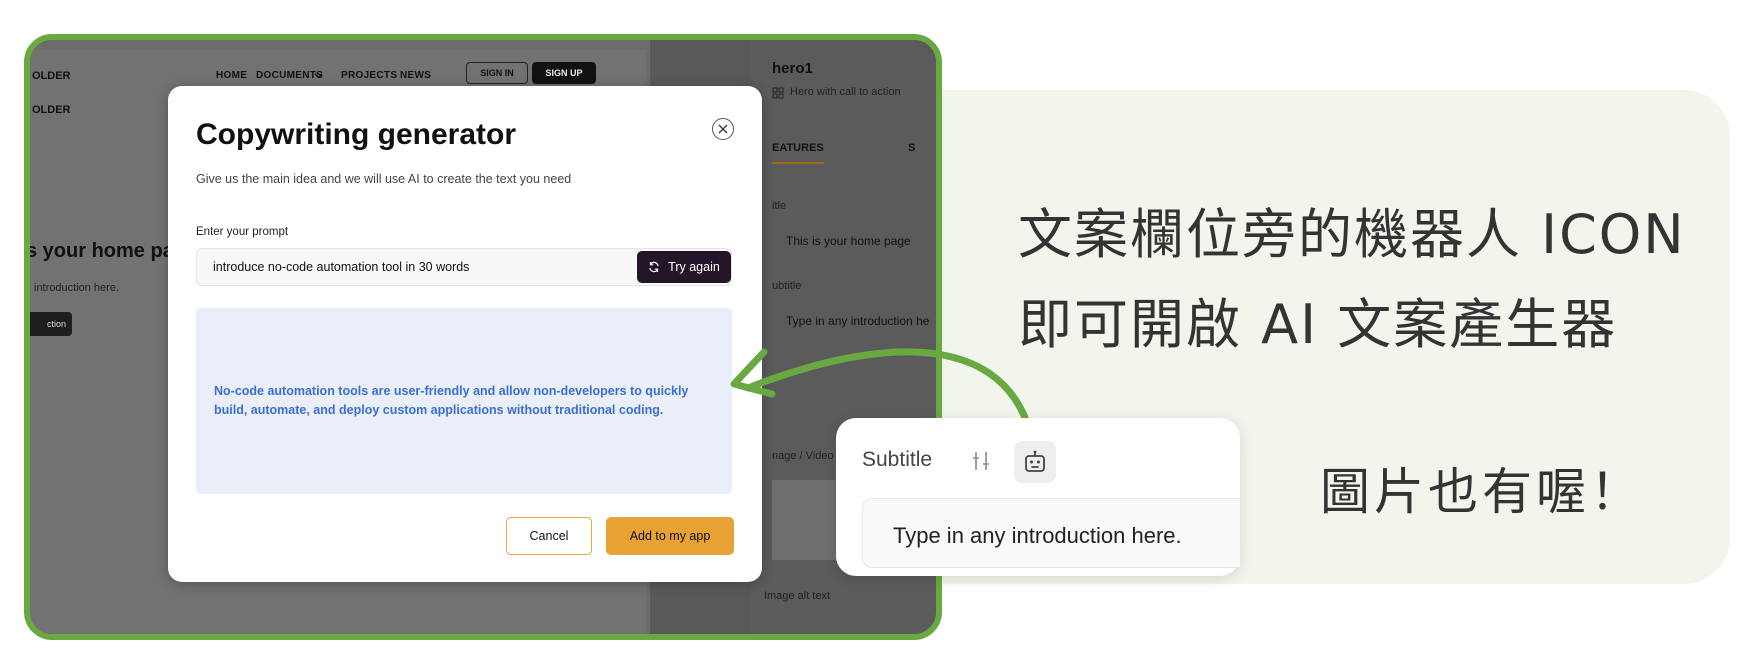  I want to click on subtitle-callout: Subtitle Type in any introduction here., so click(1038, 497).